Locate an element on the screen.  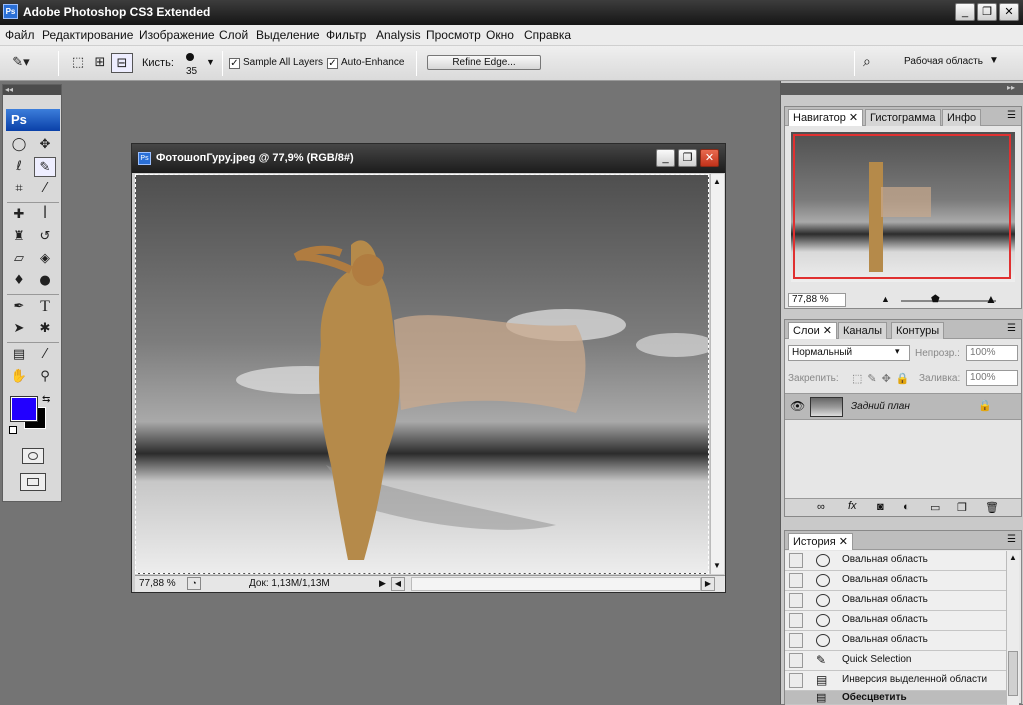
navigator-thumbnail is located at coordinates (903, 207).